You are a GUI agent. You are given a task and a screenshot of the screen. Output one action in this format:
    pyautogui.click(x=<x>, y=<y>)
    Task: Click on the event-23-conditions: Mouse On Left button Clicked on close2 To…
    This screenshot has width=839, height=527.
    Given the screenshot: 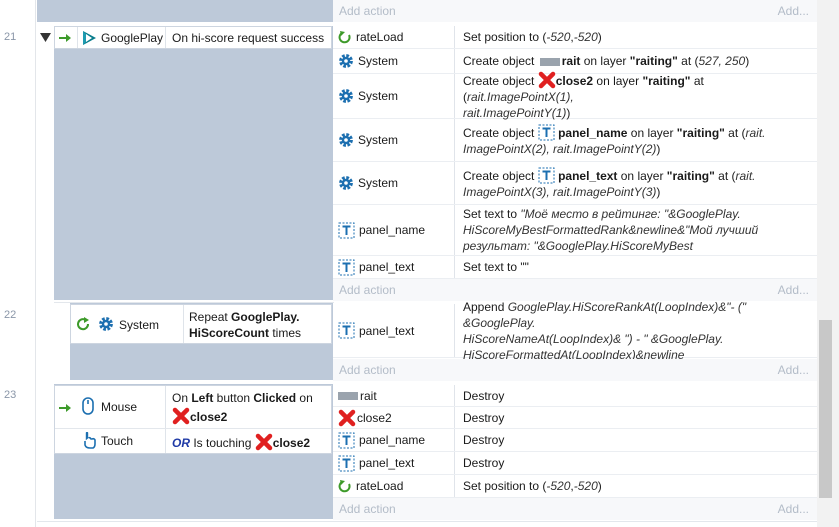 What is the action you would take?
    pyautogui.click(x=193, y=419)
    